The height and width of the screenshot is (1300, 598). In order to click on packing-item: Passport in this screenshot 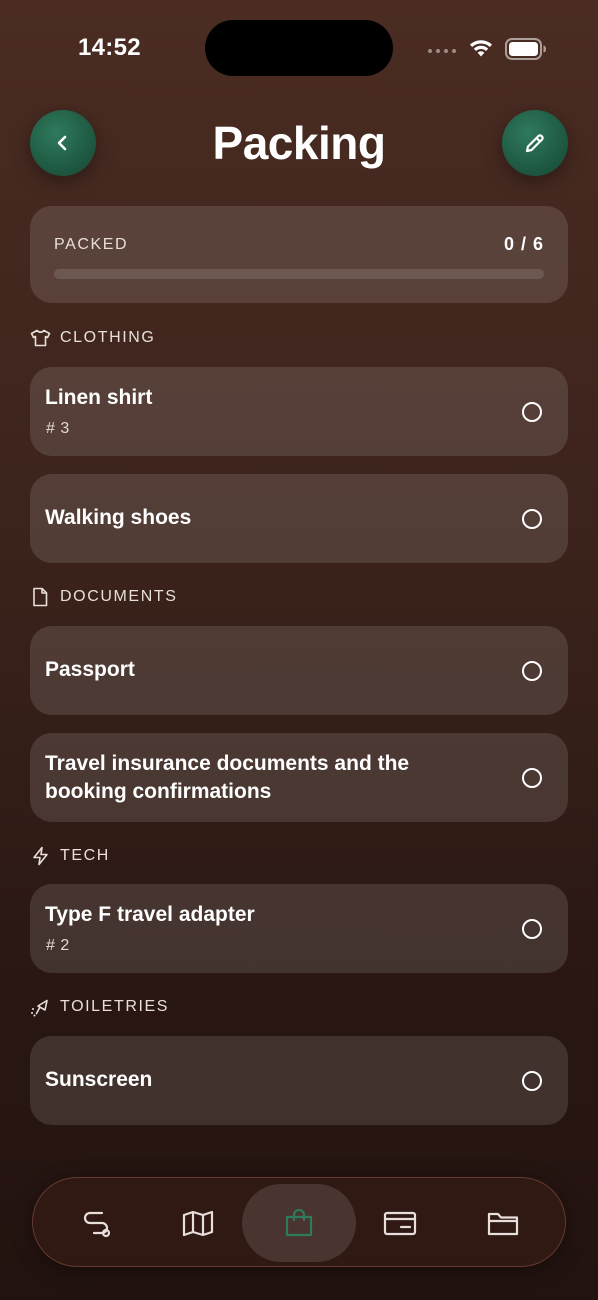, I will do `click(299, 670)`.